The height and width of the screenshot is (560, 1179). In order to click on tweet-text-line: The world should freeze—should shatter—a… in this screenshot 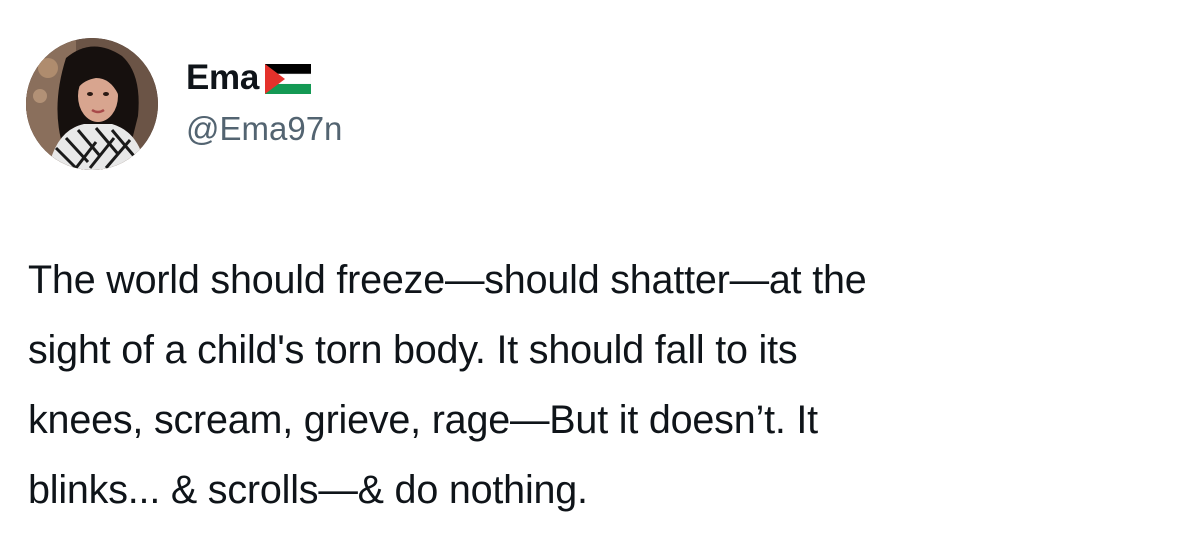, I will do `click(447, 280)`.